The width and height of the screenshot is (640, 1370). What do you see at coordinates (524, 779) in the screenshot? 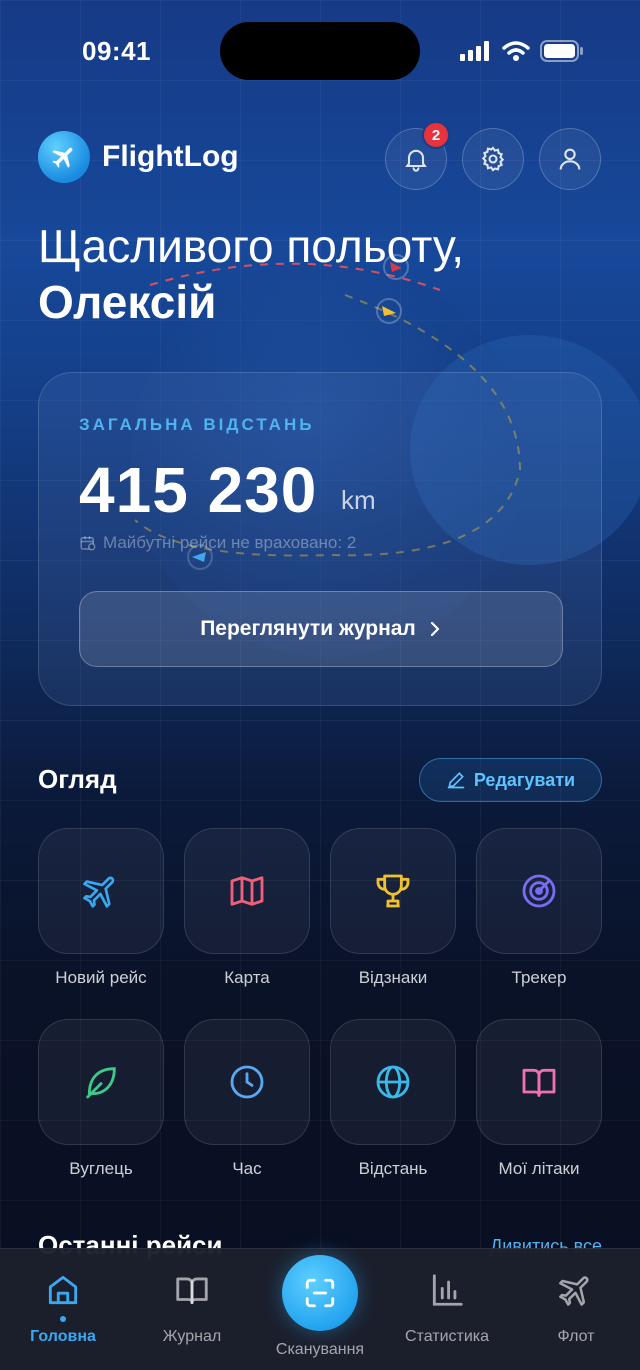
I see `edit-label: Редагувати` at bounding box center [524, 779].